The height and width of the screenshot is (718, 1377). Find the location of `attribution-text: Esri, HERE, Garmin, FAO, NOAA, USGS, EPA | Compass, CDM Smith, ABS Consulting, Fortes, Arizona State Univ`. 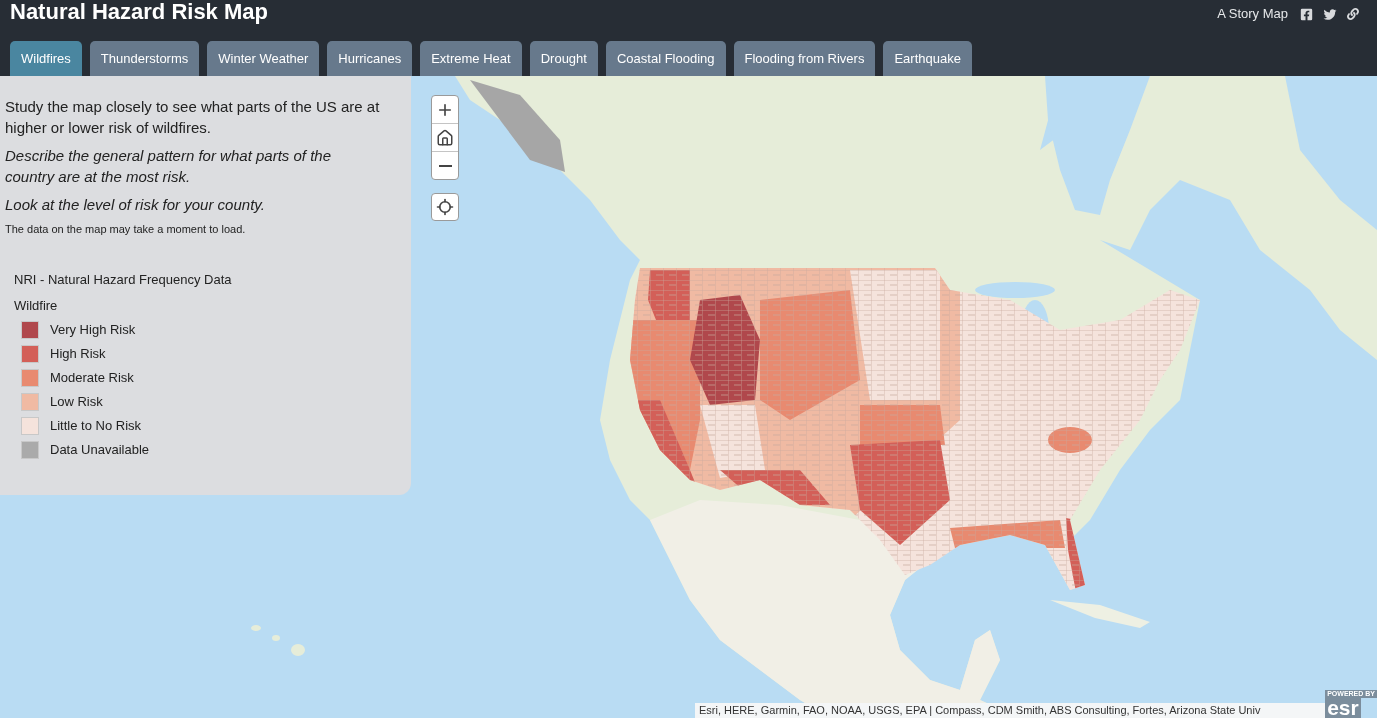

attribution-text: Esri, HERE, Garmin, FAO, NOAA, USGS, EPA | Compass, CDM Smith, ABS Consulting, Fortes, Arizona State Univ is located at coordinates (1010, 710).